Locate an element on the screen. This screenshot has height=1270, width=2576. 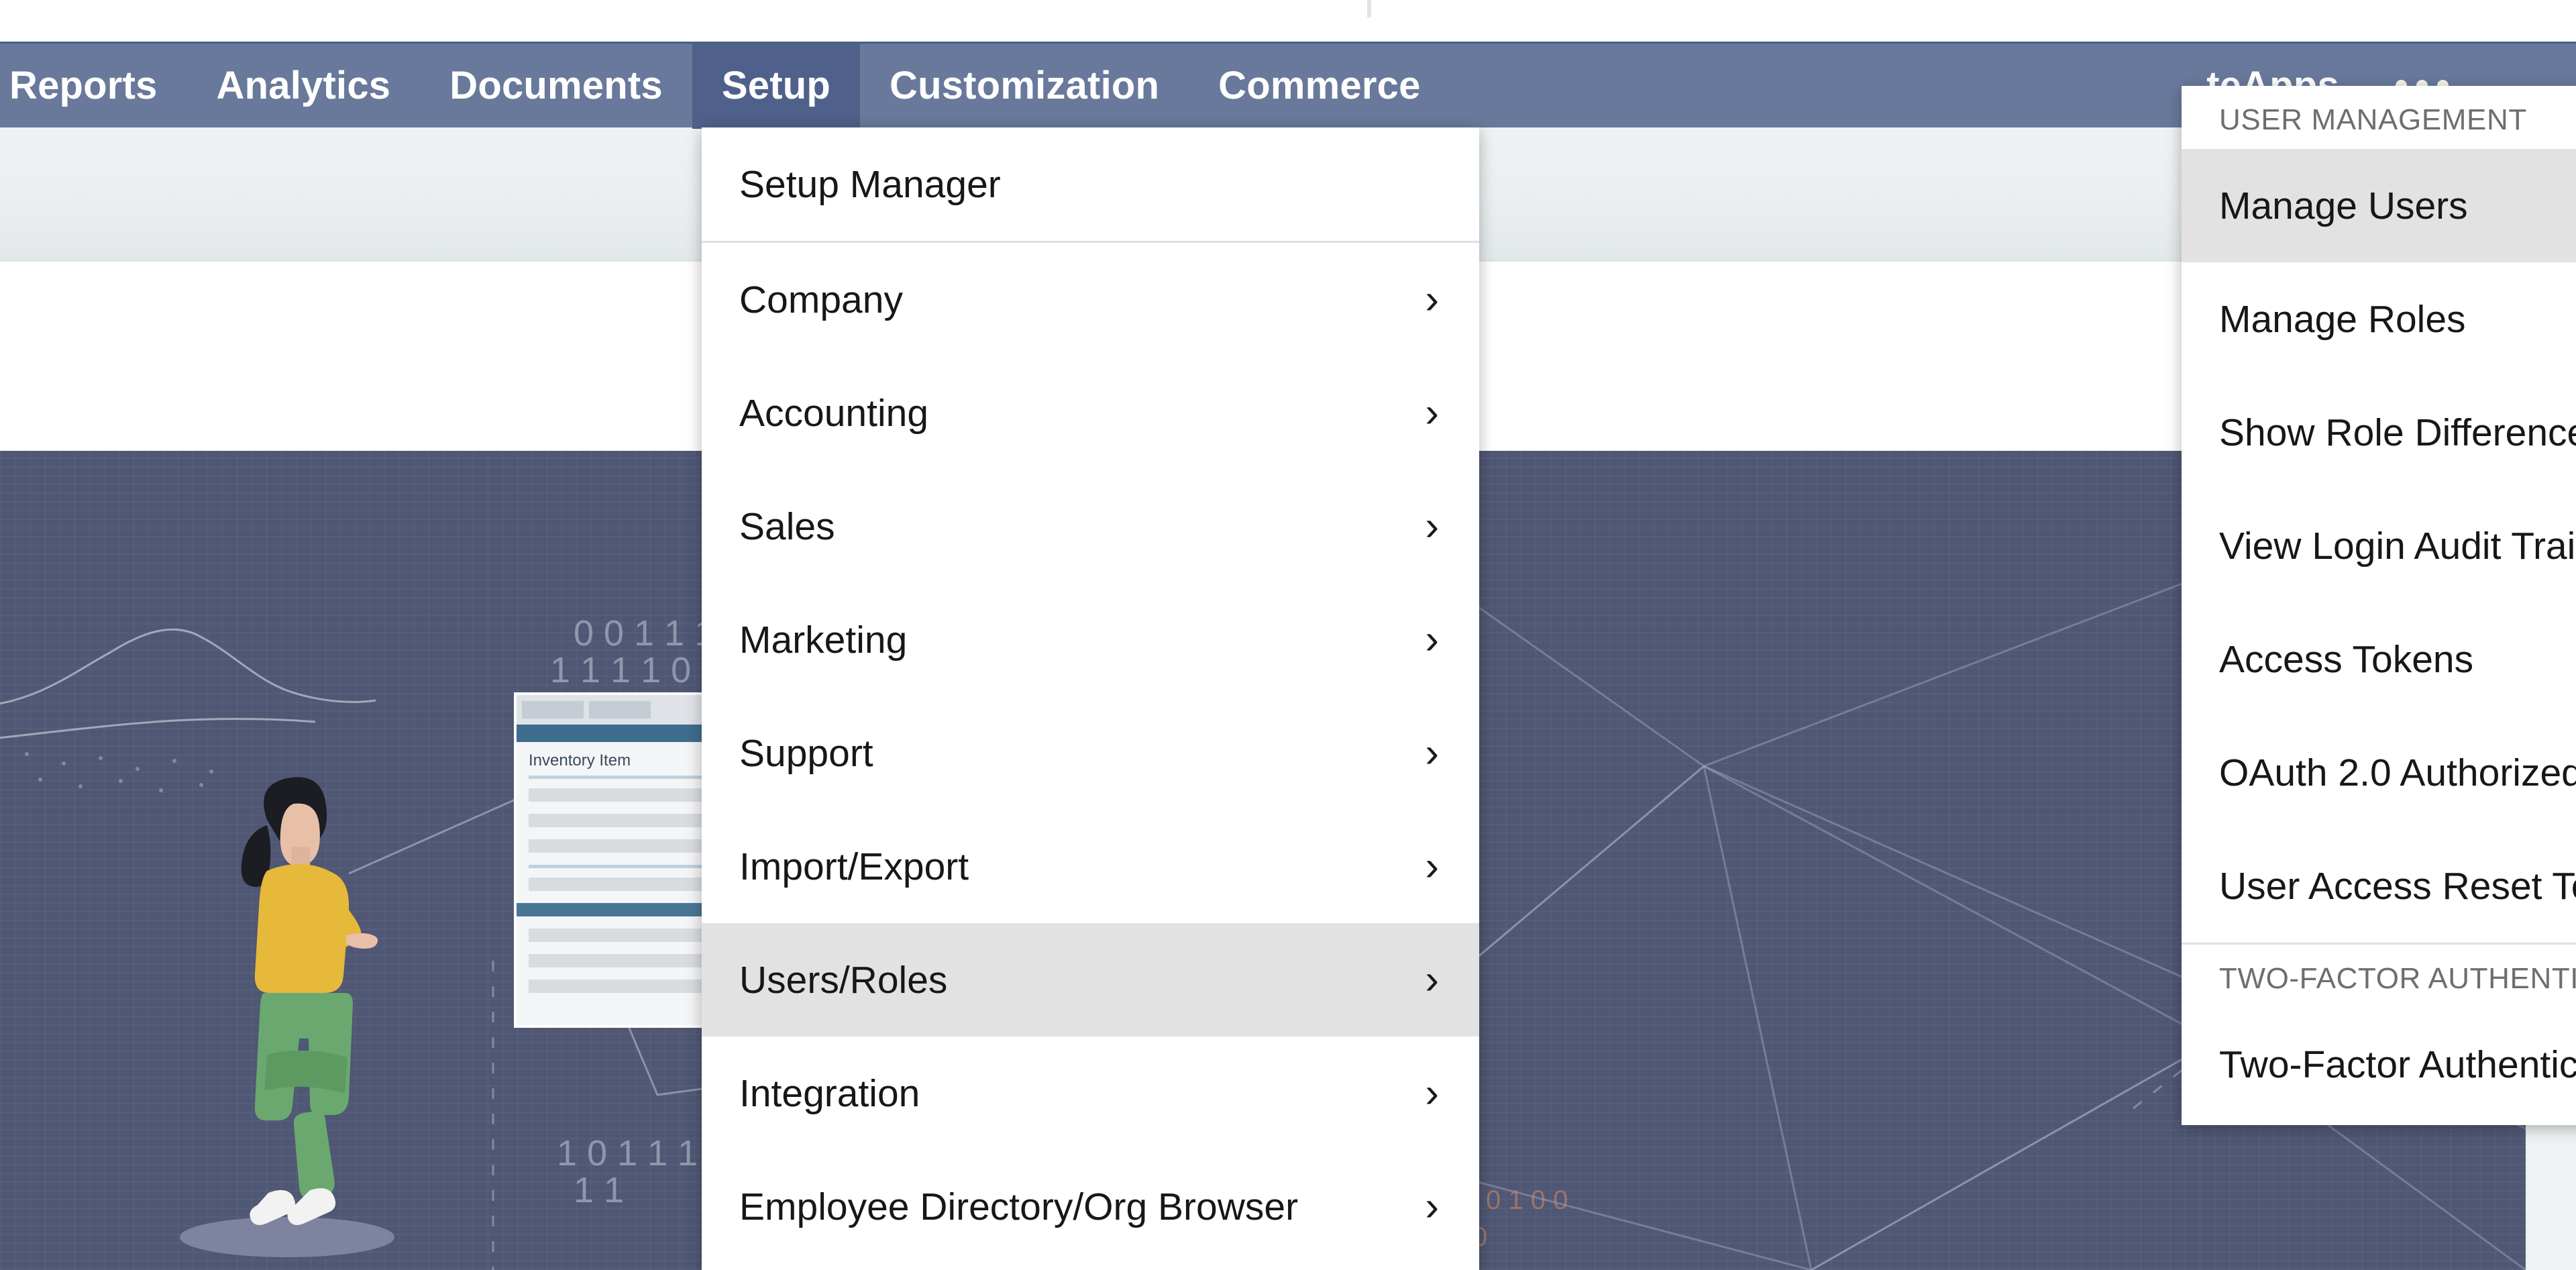
submenu-item-view-login-audit-trail: View Login Audit Trail is located at coordinates (2379, 545).